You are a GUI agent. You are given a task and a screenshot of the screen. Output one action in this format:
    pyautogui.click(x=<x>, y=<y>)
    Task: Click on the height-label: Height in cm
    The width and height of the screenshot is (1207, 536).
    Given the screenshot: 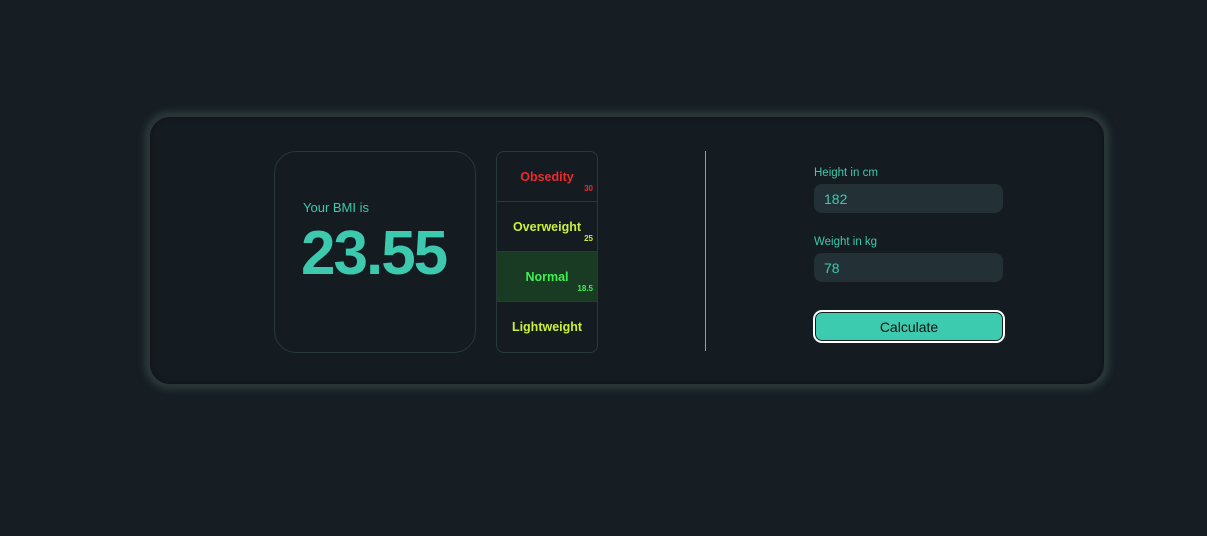 What is the action you would take?
    pyautogui.click(x=846, y=173)
    